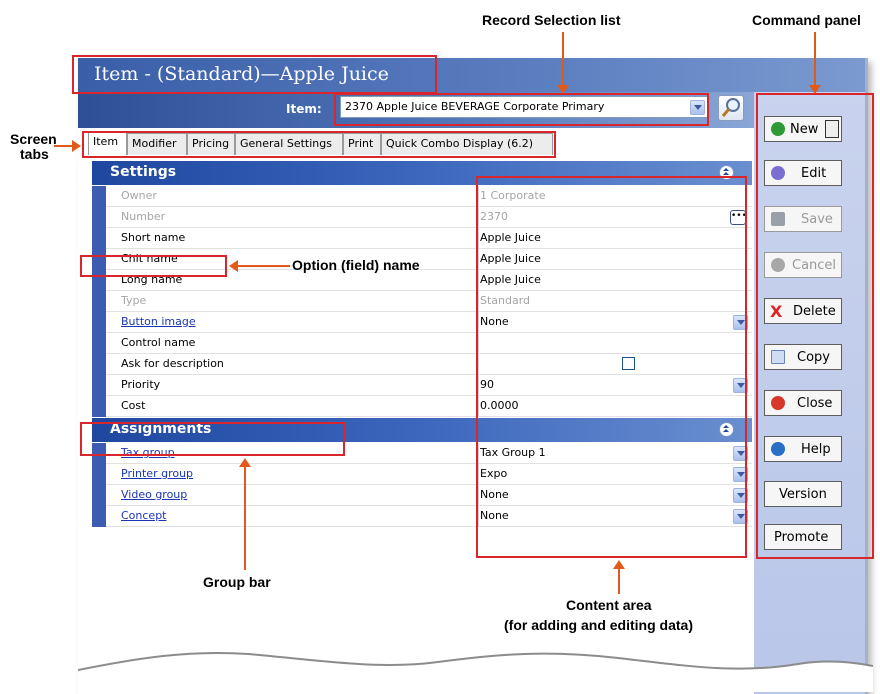 This screenshot has height=694, width=880. I want to click on callout-option-field-name: Option (field) name, so click(356, 265).